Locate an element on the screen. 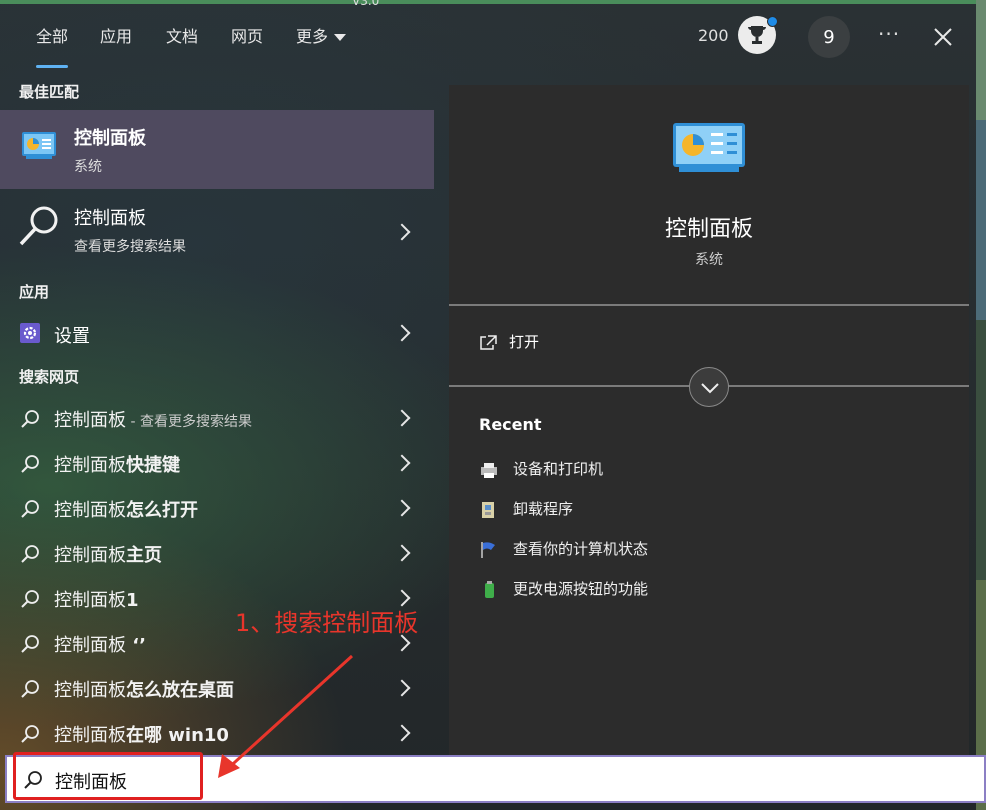 The image size is (986, 810). web-result-hint: - 查看更多搜索结果 is located at coordinates (189, 422).